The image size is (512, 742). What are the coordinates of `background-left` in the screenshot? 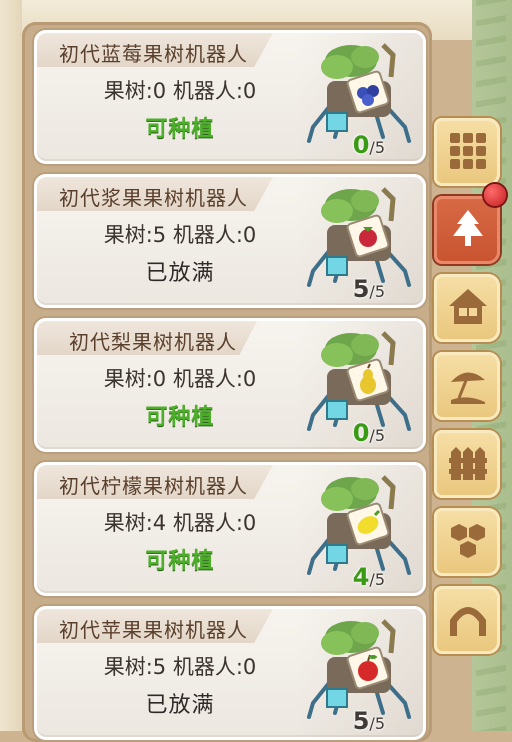 It's located at (11, 365).